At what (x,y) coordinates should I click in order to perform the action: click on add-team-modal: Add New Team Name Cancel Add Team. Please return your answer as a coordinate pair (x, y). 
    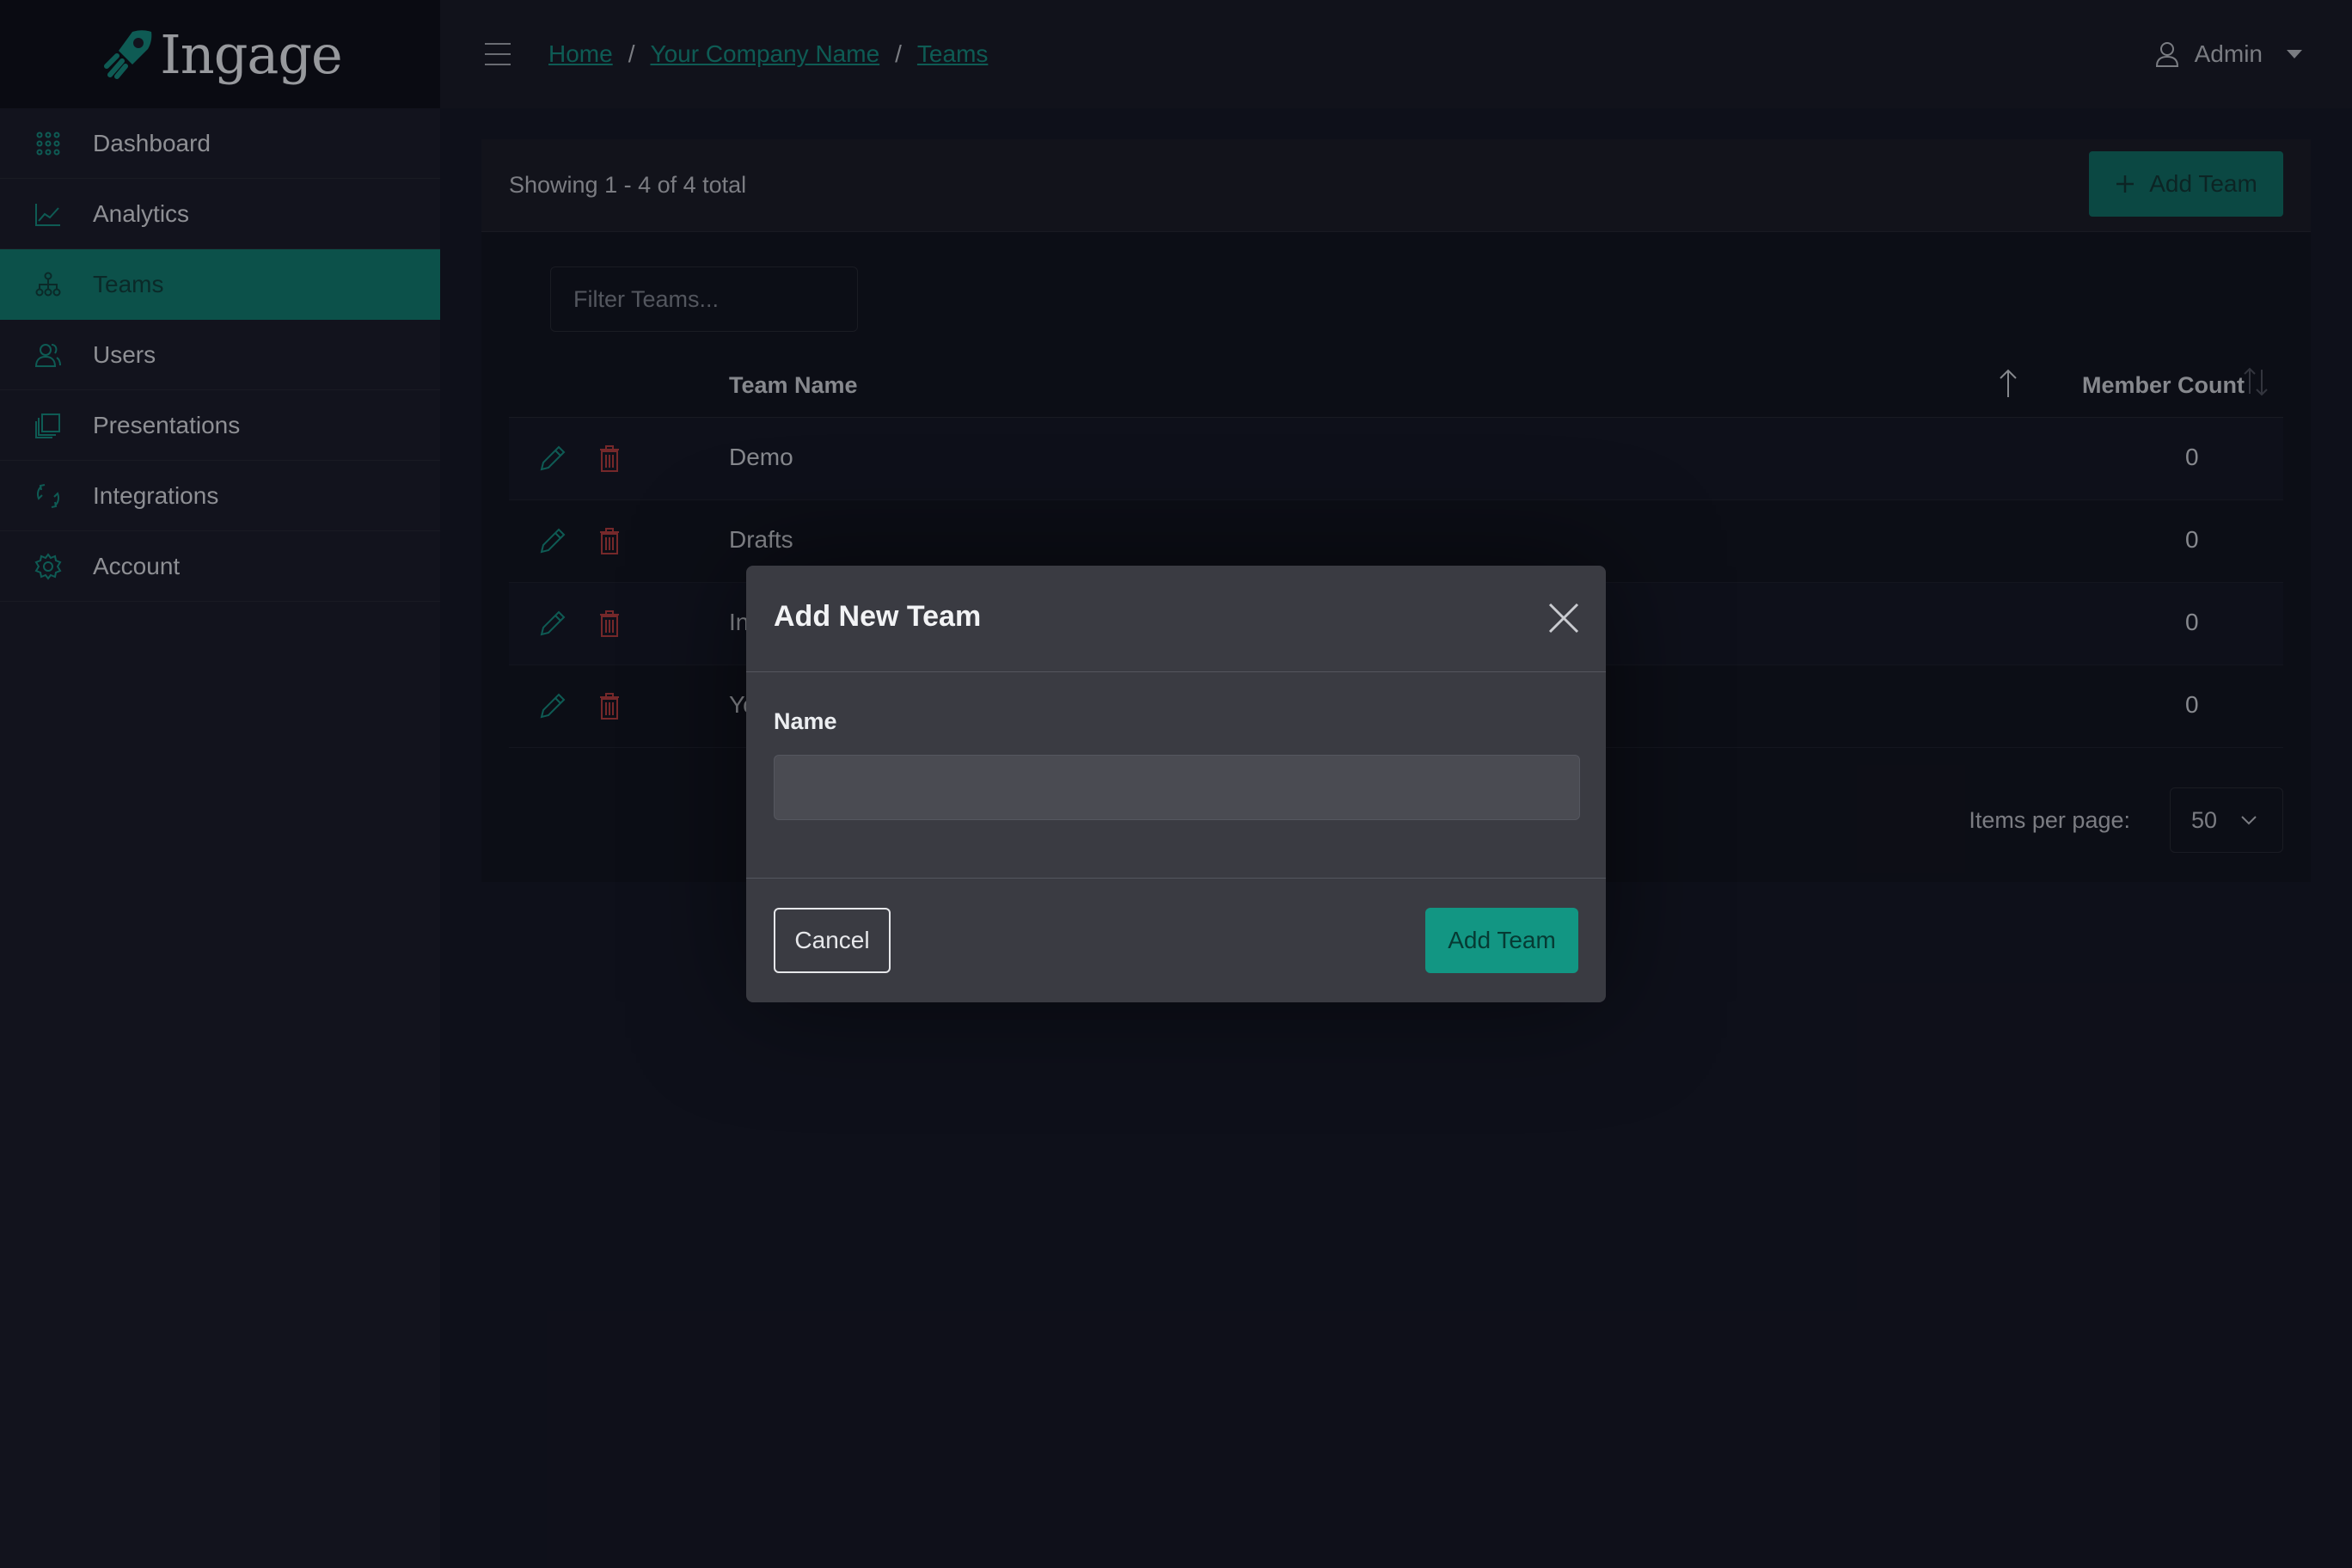
    Looking at the image, I should click on (1176, 784).